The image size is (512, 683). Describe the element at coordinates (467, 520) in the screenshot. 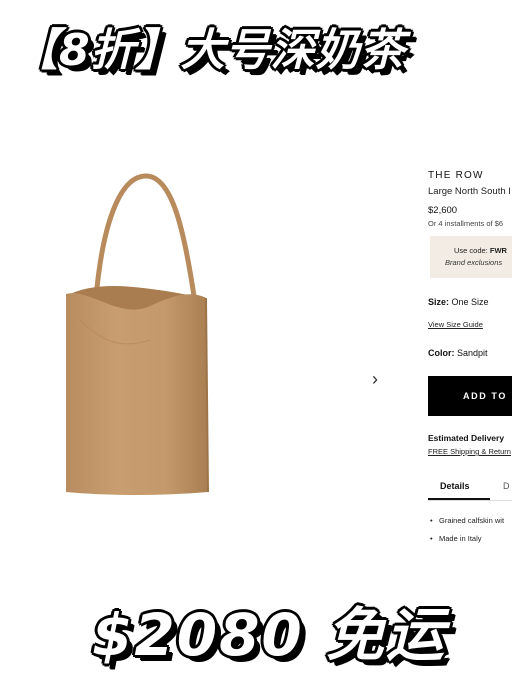

I see `list-item: Grained calfskin wit` at that location.